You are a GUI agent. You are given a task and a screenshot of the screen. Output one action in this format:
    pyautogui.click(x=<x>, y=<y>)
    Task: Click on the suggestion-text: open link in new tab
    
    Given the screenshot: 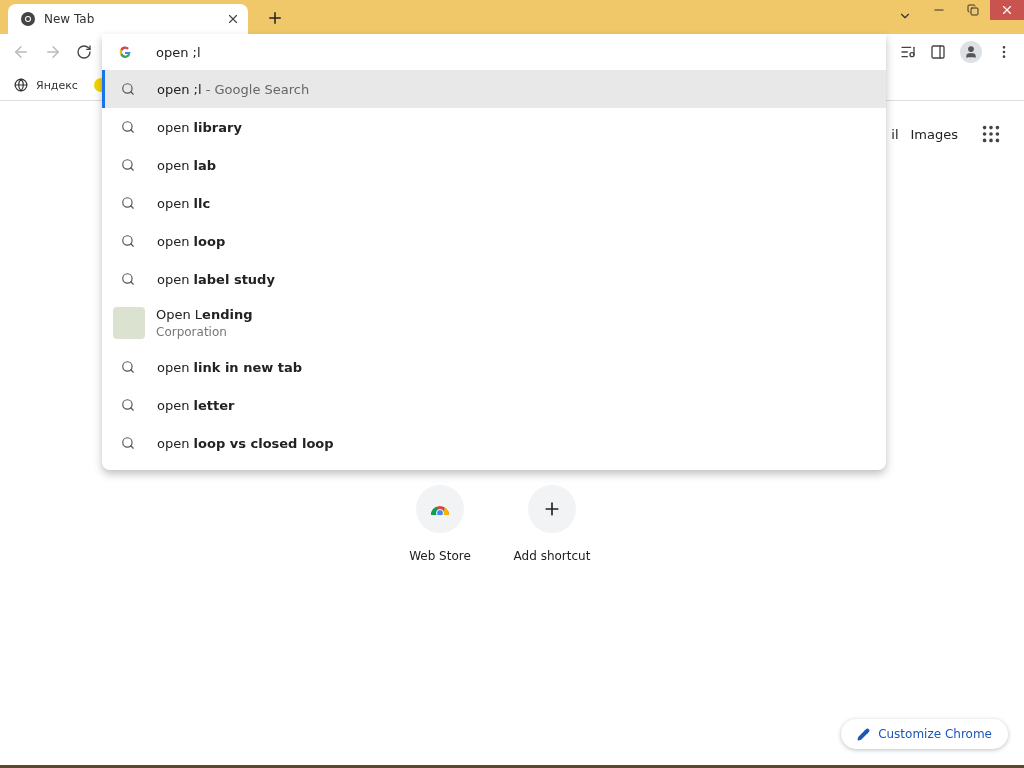 What is the action you would take?
    pyautogui.click(x=230, y=367)
    